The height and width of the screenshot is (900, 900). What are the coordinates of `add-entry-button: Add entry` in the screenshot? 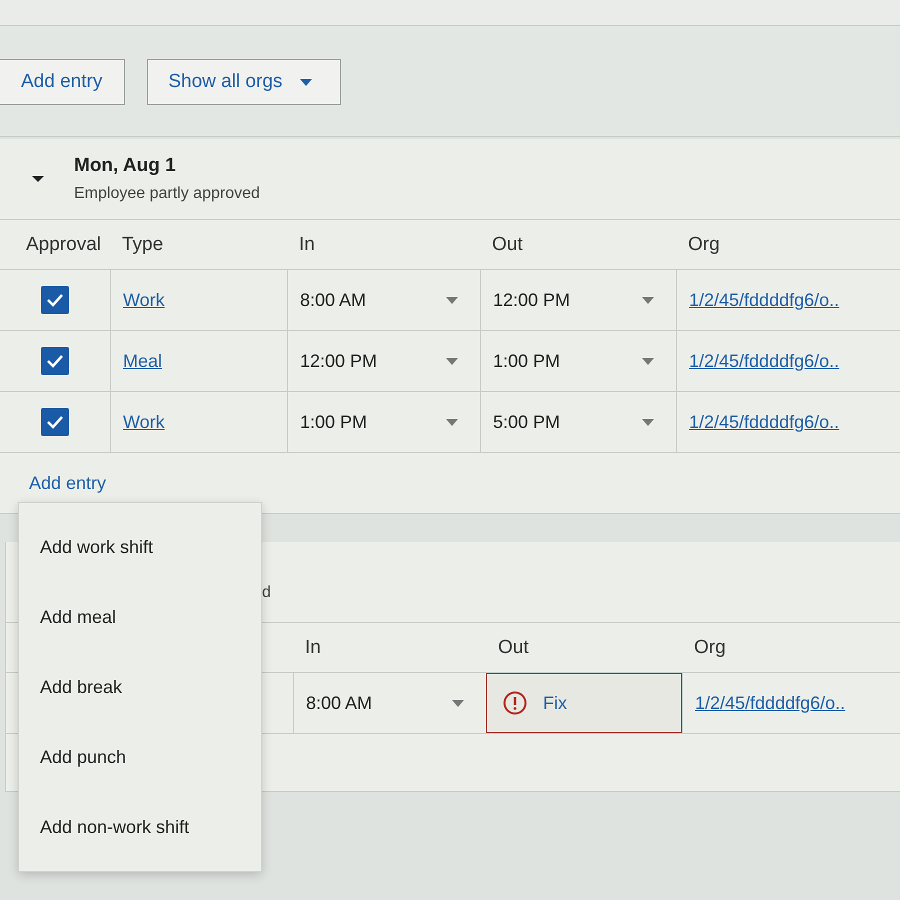 It's located at (63, 82).